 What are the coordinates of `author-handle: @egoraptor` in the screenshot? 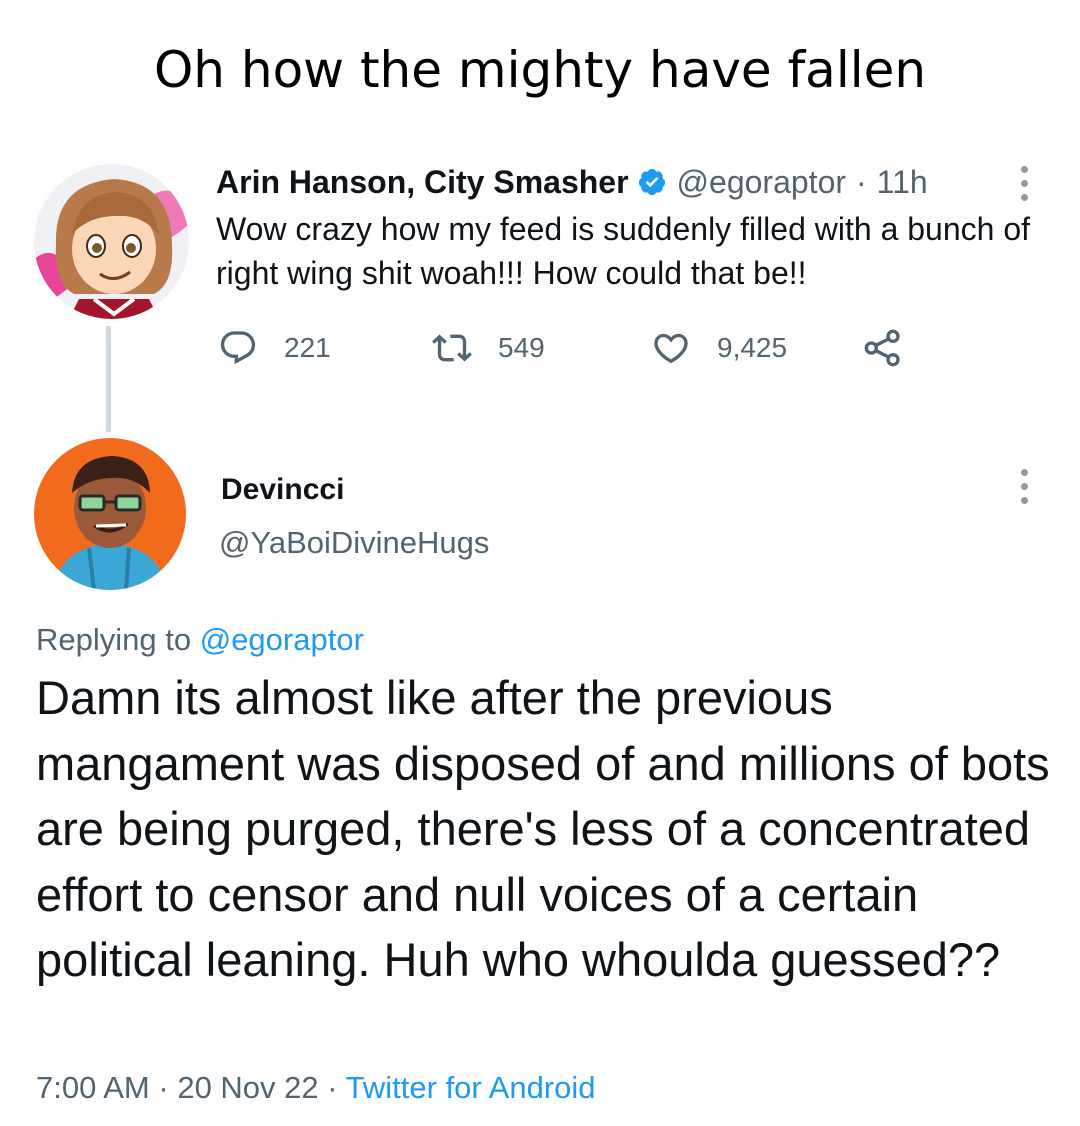 It's located at (761, 182).